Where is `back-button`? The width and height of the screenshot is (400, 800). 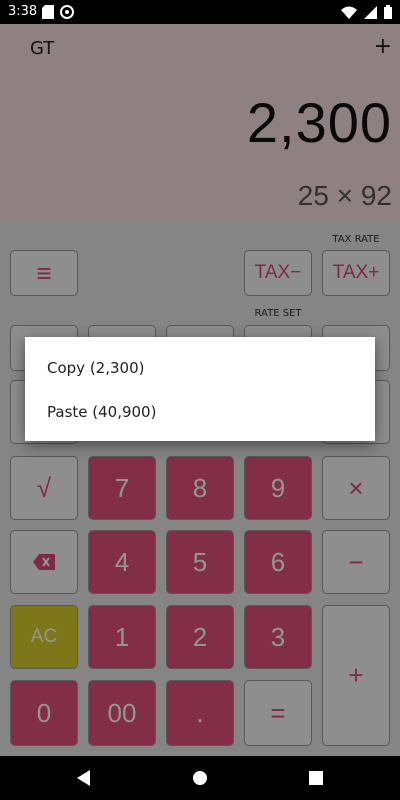 back-button is located at coordinates (84, 778).